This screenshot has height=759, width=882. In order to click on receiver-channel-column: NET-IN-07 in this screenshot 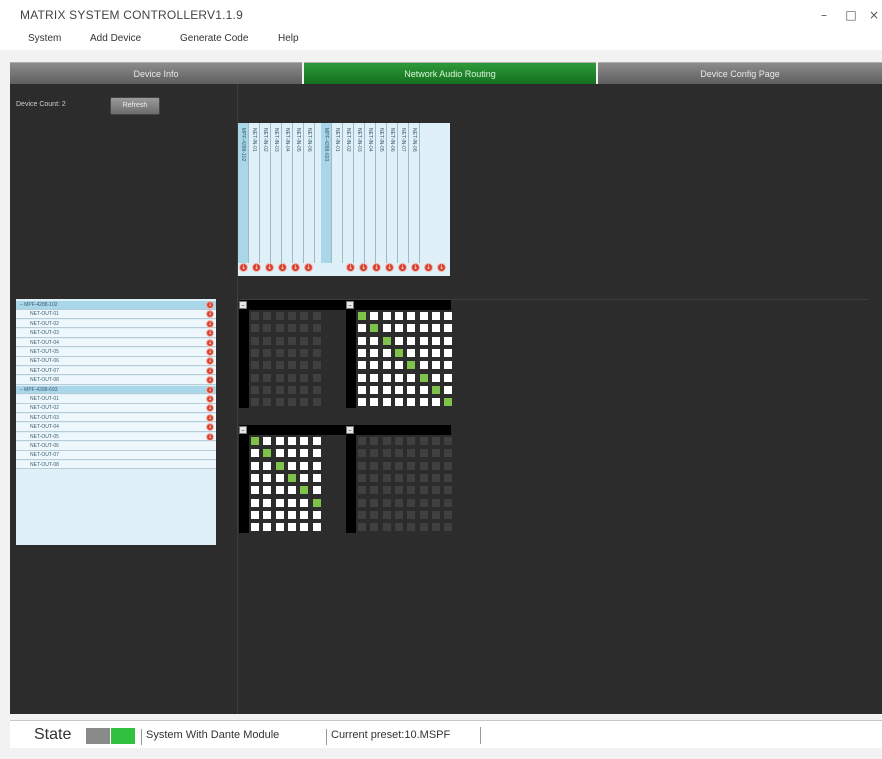, I will do `click(403, 193)`.